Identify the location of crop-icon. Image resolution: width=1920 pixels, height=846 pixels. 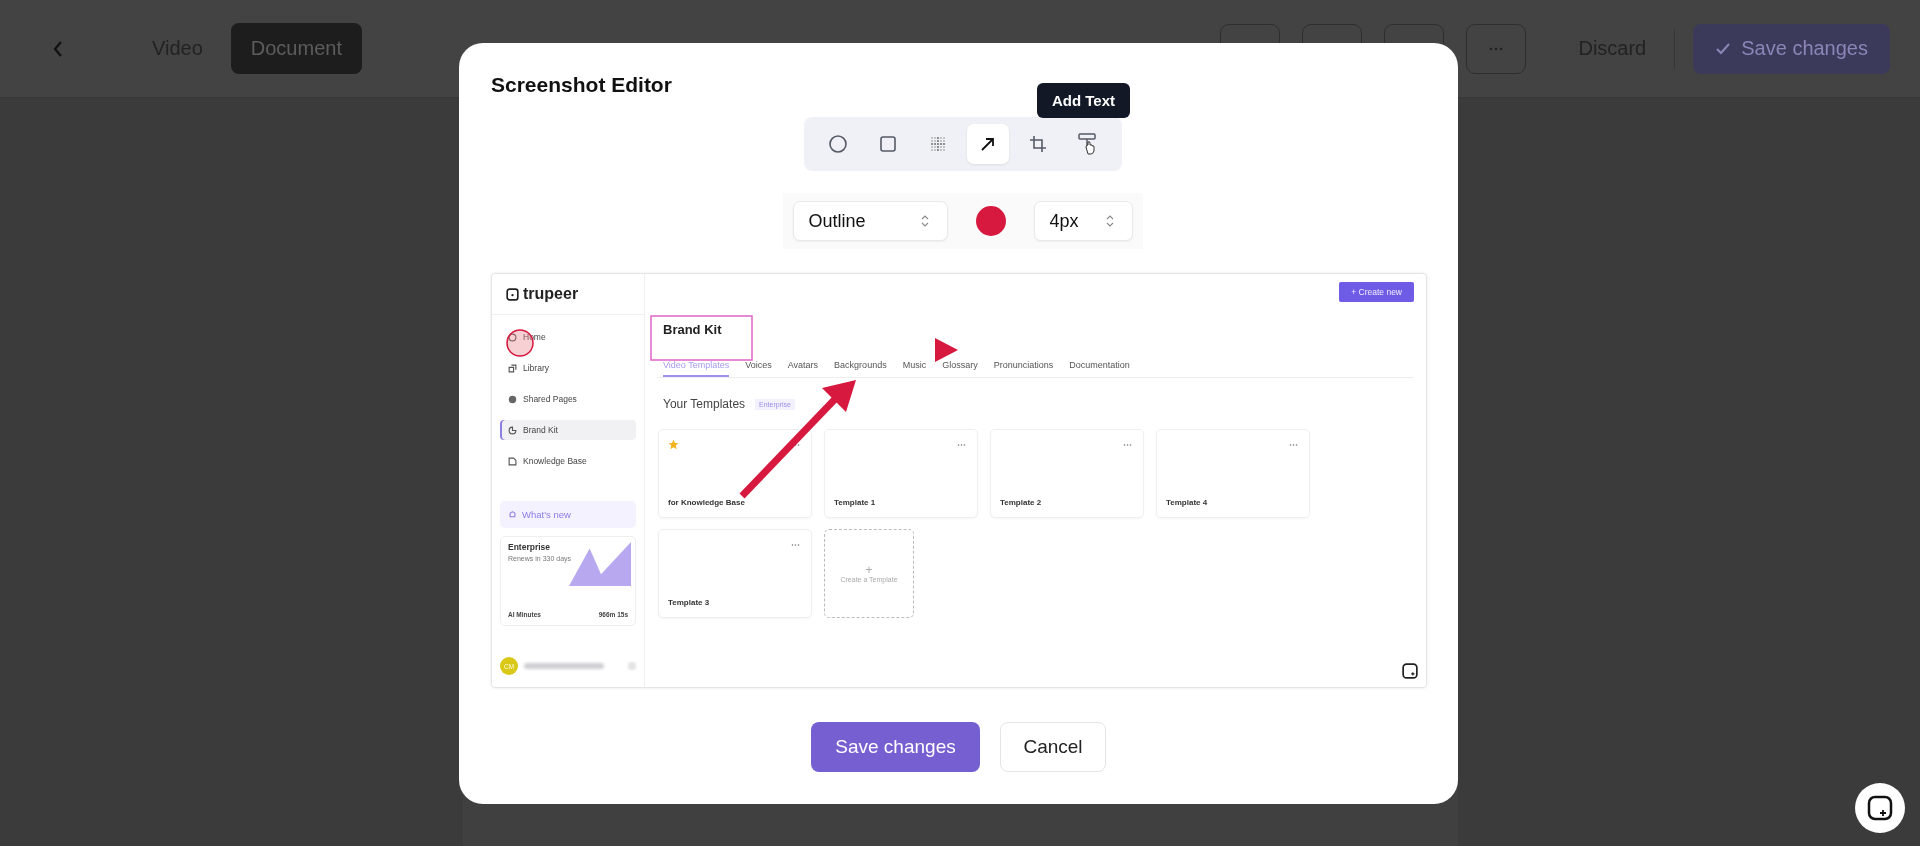
(1037, 144).